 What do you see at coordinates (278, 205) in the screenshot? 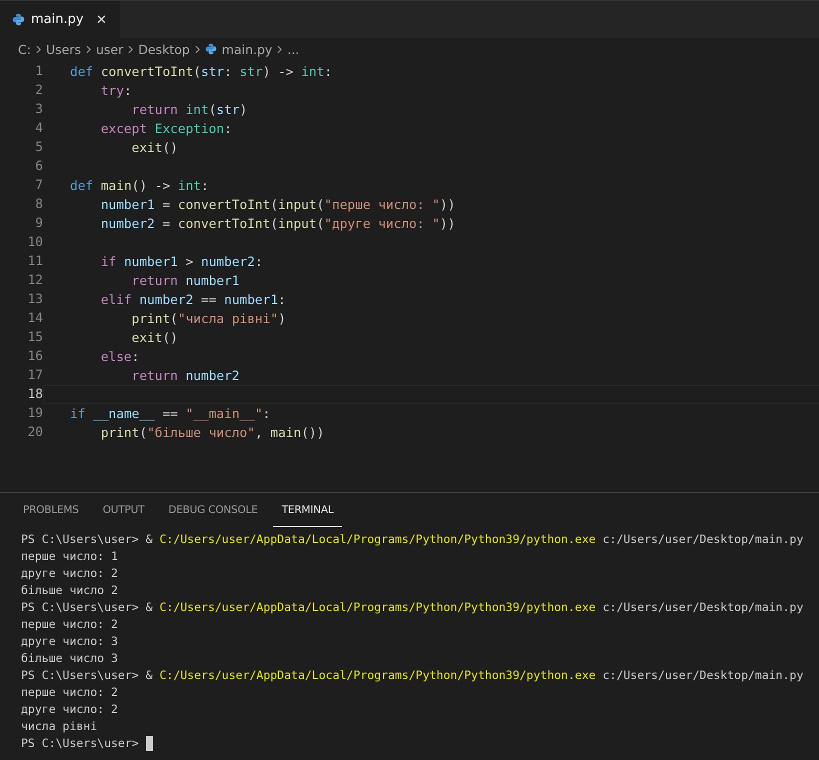
I see `code-line: number1 = convertToInt(input("перше число: "))` at bounding box center [278, 205].